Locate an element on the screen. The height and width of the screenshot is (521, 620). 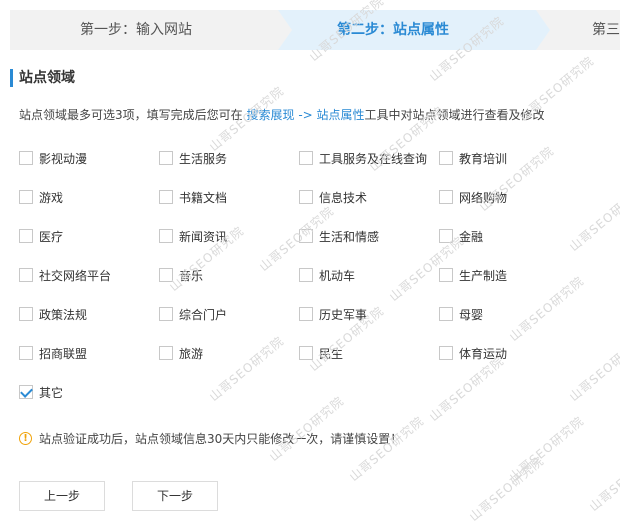
category-option: 民生 is located at coordinates (321, 353).